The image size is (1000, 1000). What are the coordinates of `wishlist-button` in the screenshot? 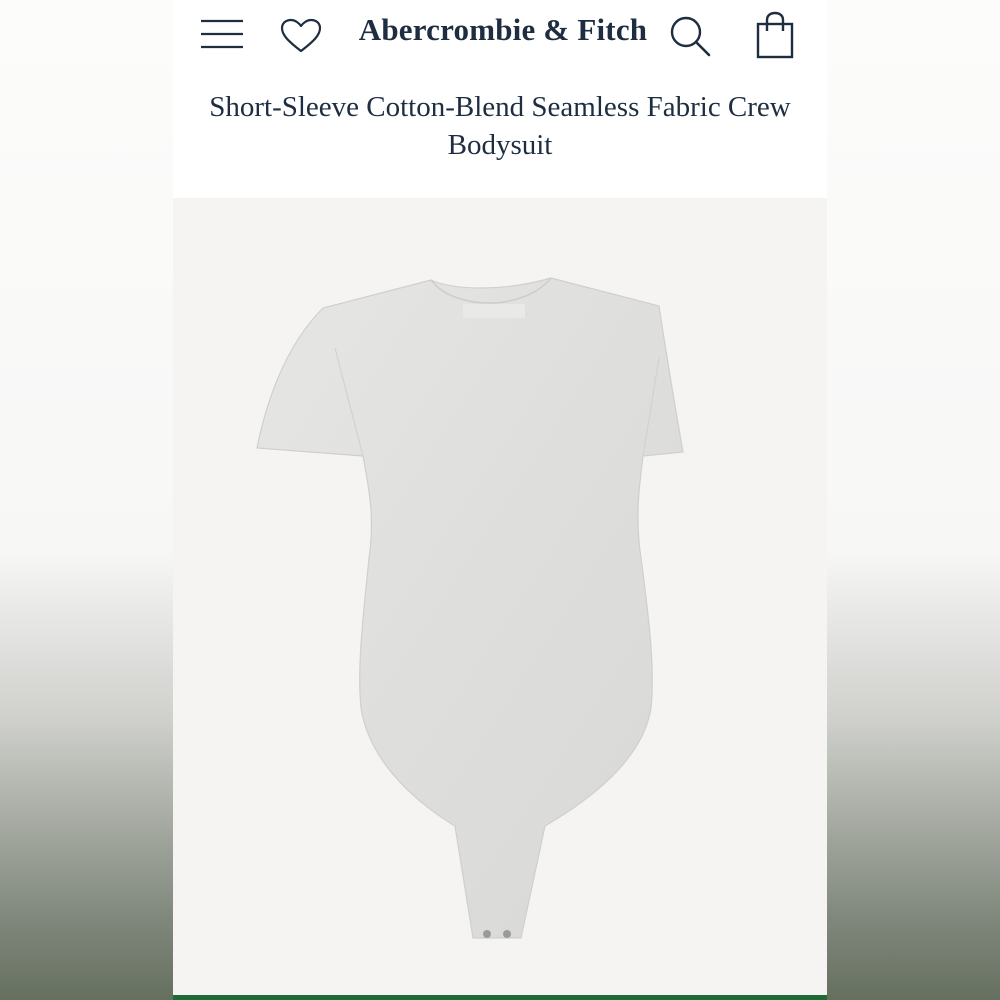 It's located at (301, 36).